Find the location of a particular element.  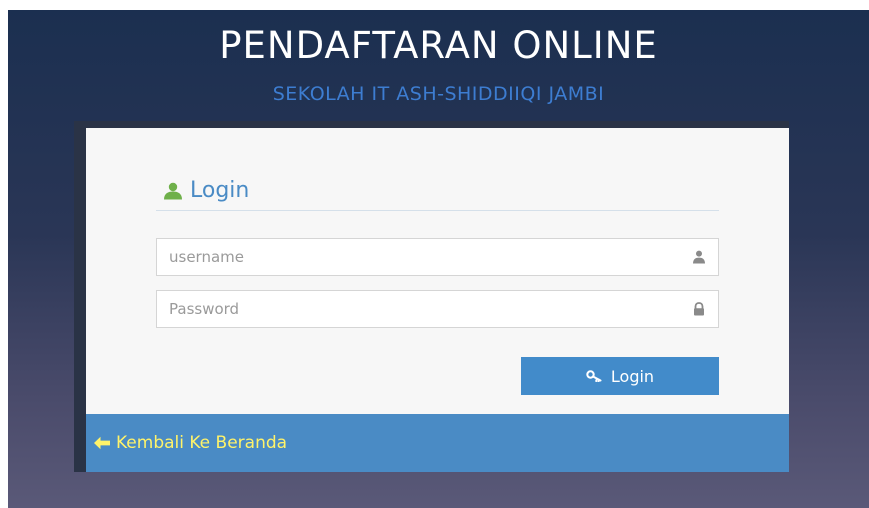

login-heading: Login is located at coordinates (220, 190).